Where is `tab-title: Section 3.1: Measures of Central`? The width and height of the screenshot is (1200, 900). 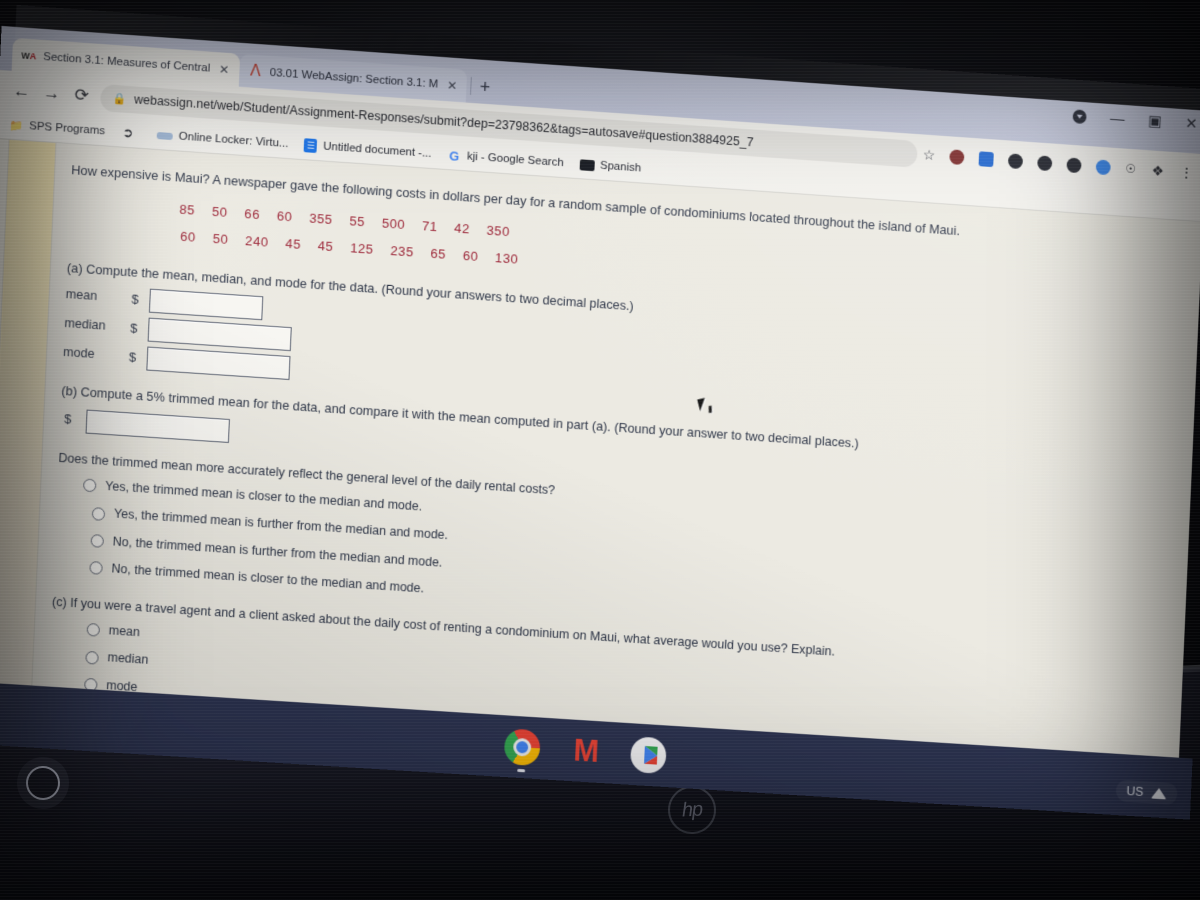 tab-title: Section 3.1: Measures of Central is located at coordinates (127, 62).